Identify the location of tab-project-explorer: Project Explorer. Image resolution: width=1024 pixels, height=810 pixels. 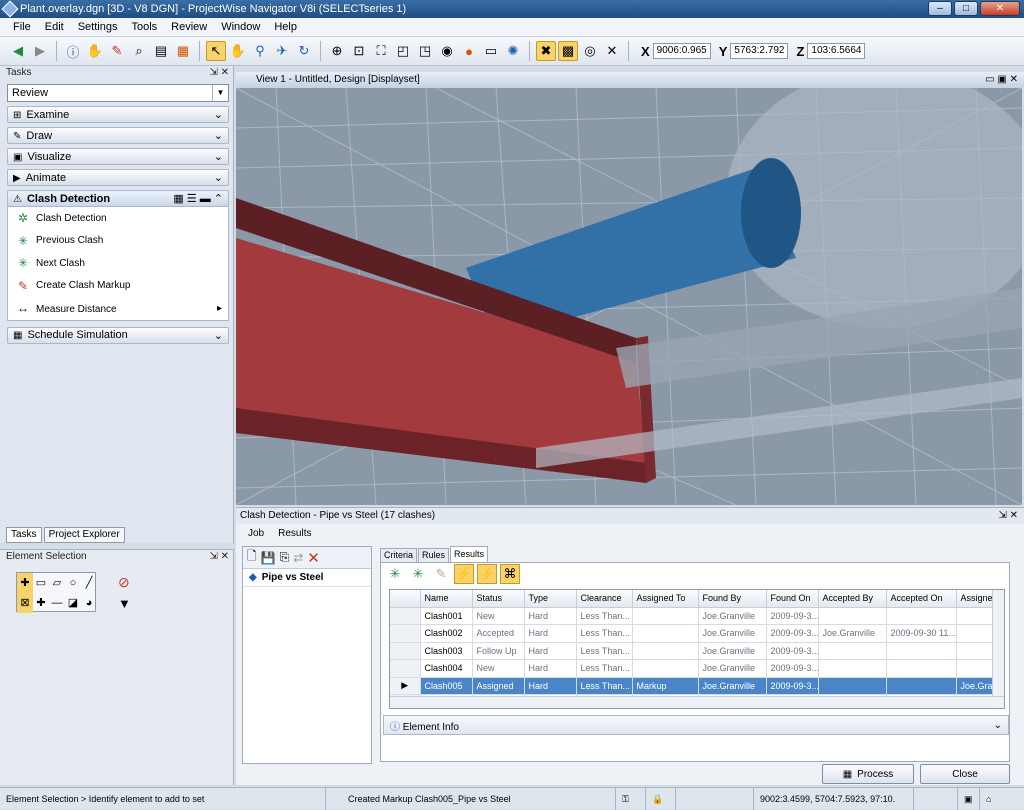
(84, 535).